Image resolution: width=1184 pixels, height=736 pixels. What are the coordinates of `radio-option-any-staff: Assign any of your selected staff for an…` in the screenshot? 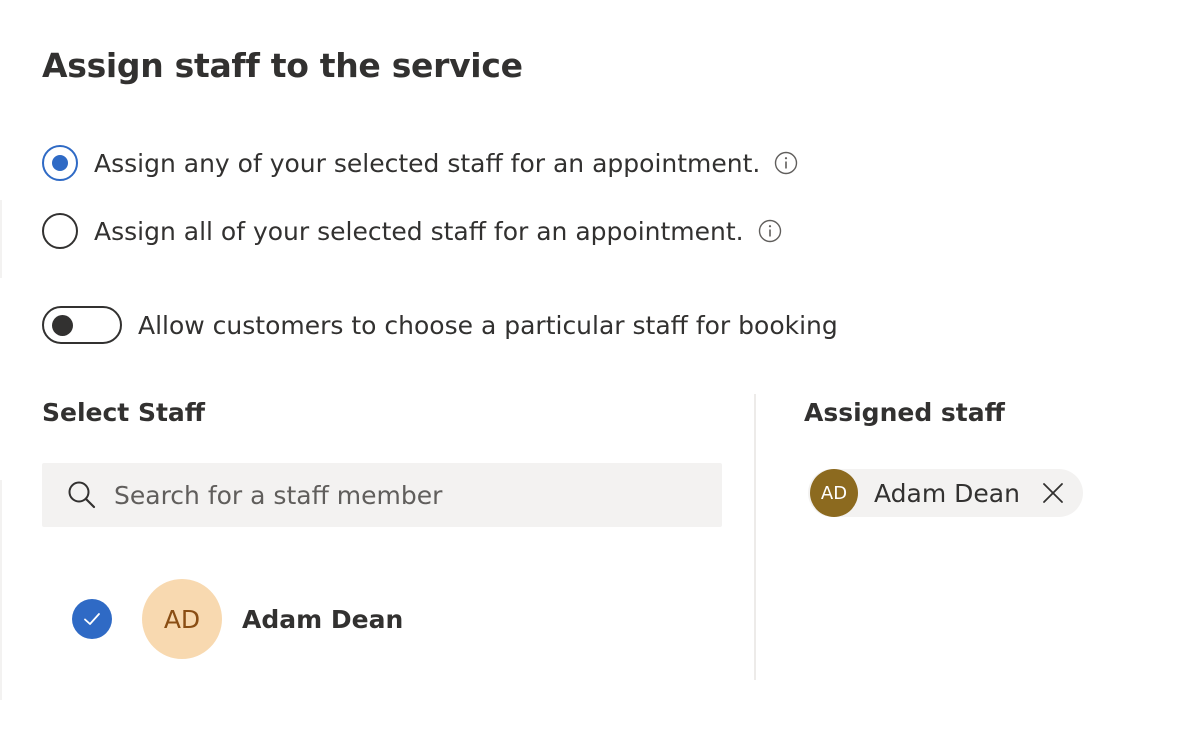 It's located at (420, 163).